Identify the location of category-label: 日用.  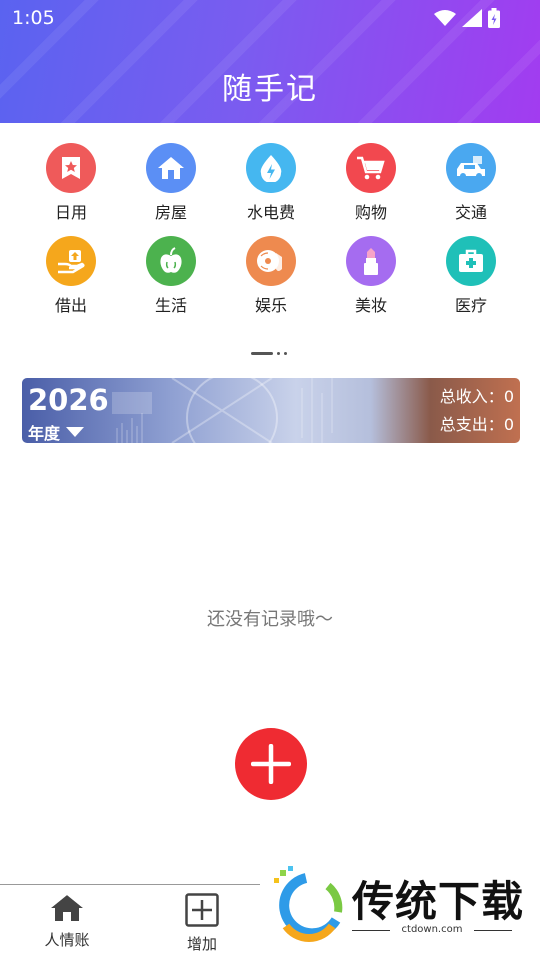
(70, 212).